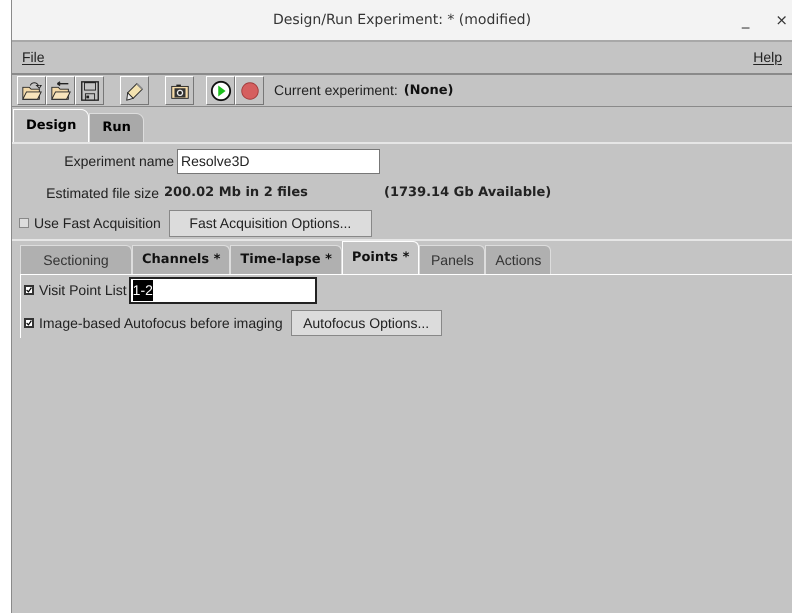 The image size is (792, 613). What do you see at coordinates (76, 259) in the screenshot?
I see `tab: Sectioning` at bounding box center [76, 259].